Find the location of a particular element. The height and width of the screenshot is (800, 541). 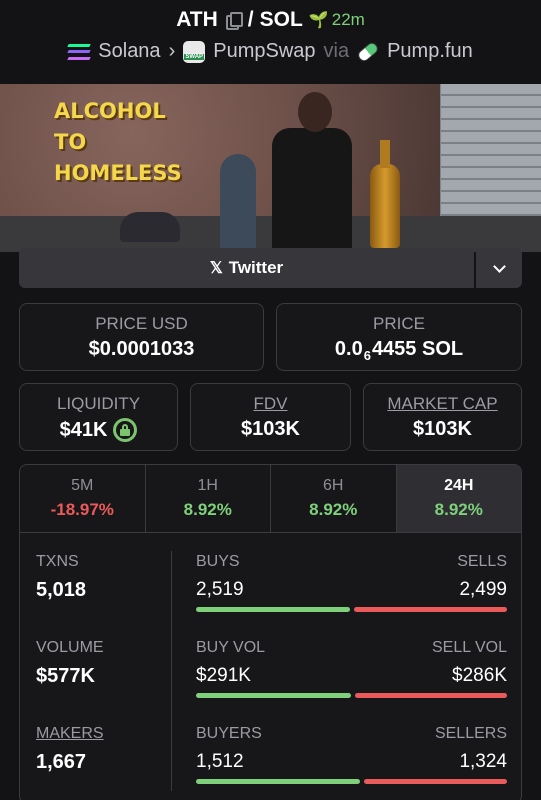

buy-vol-bar-fill is located at coordinates (273, 695).